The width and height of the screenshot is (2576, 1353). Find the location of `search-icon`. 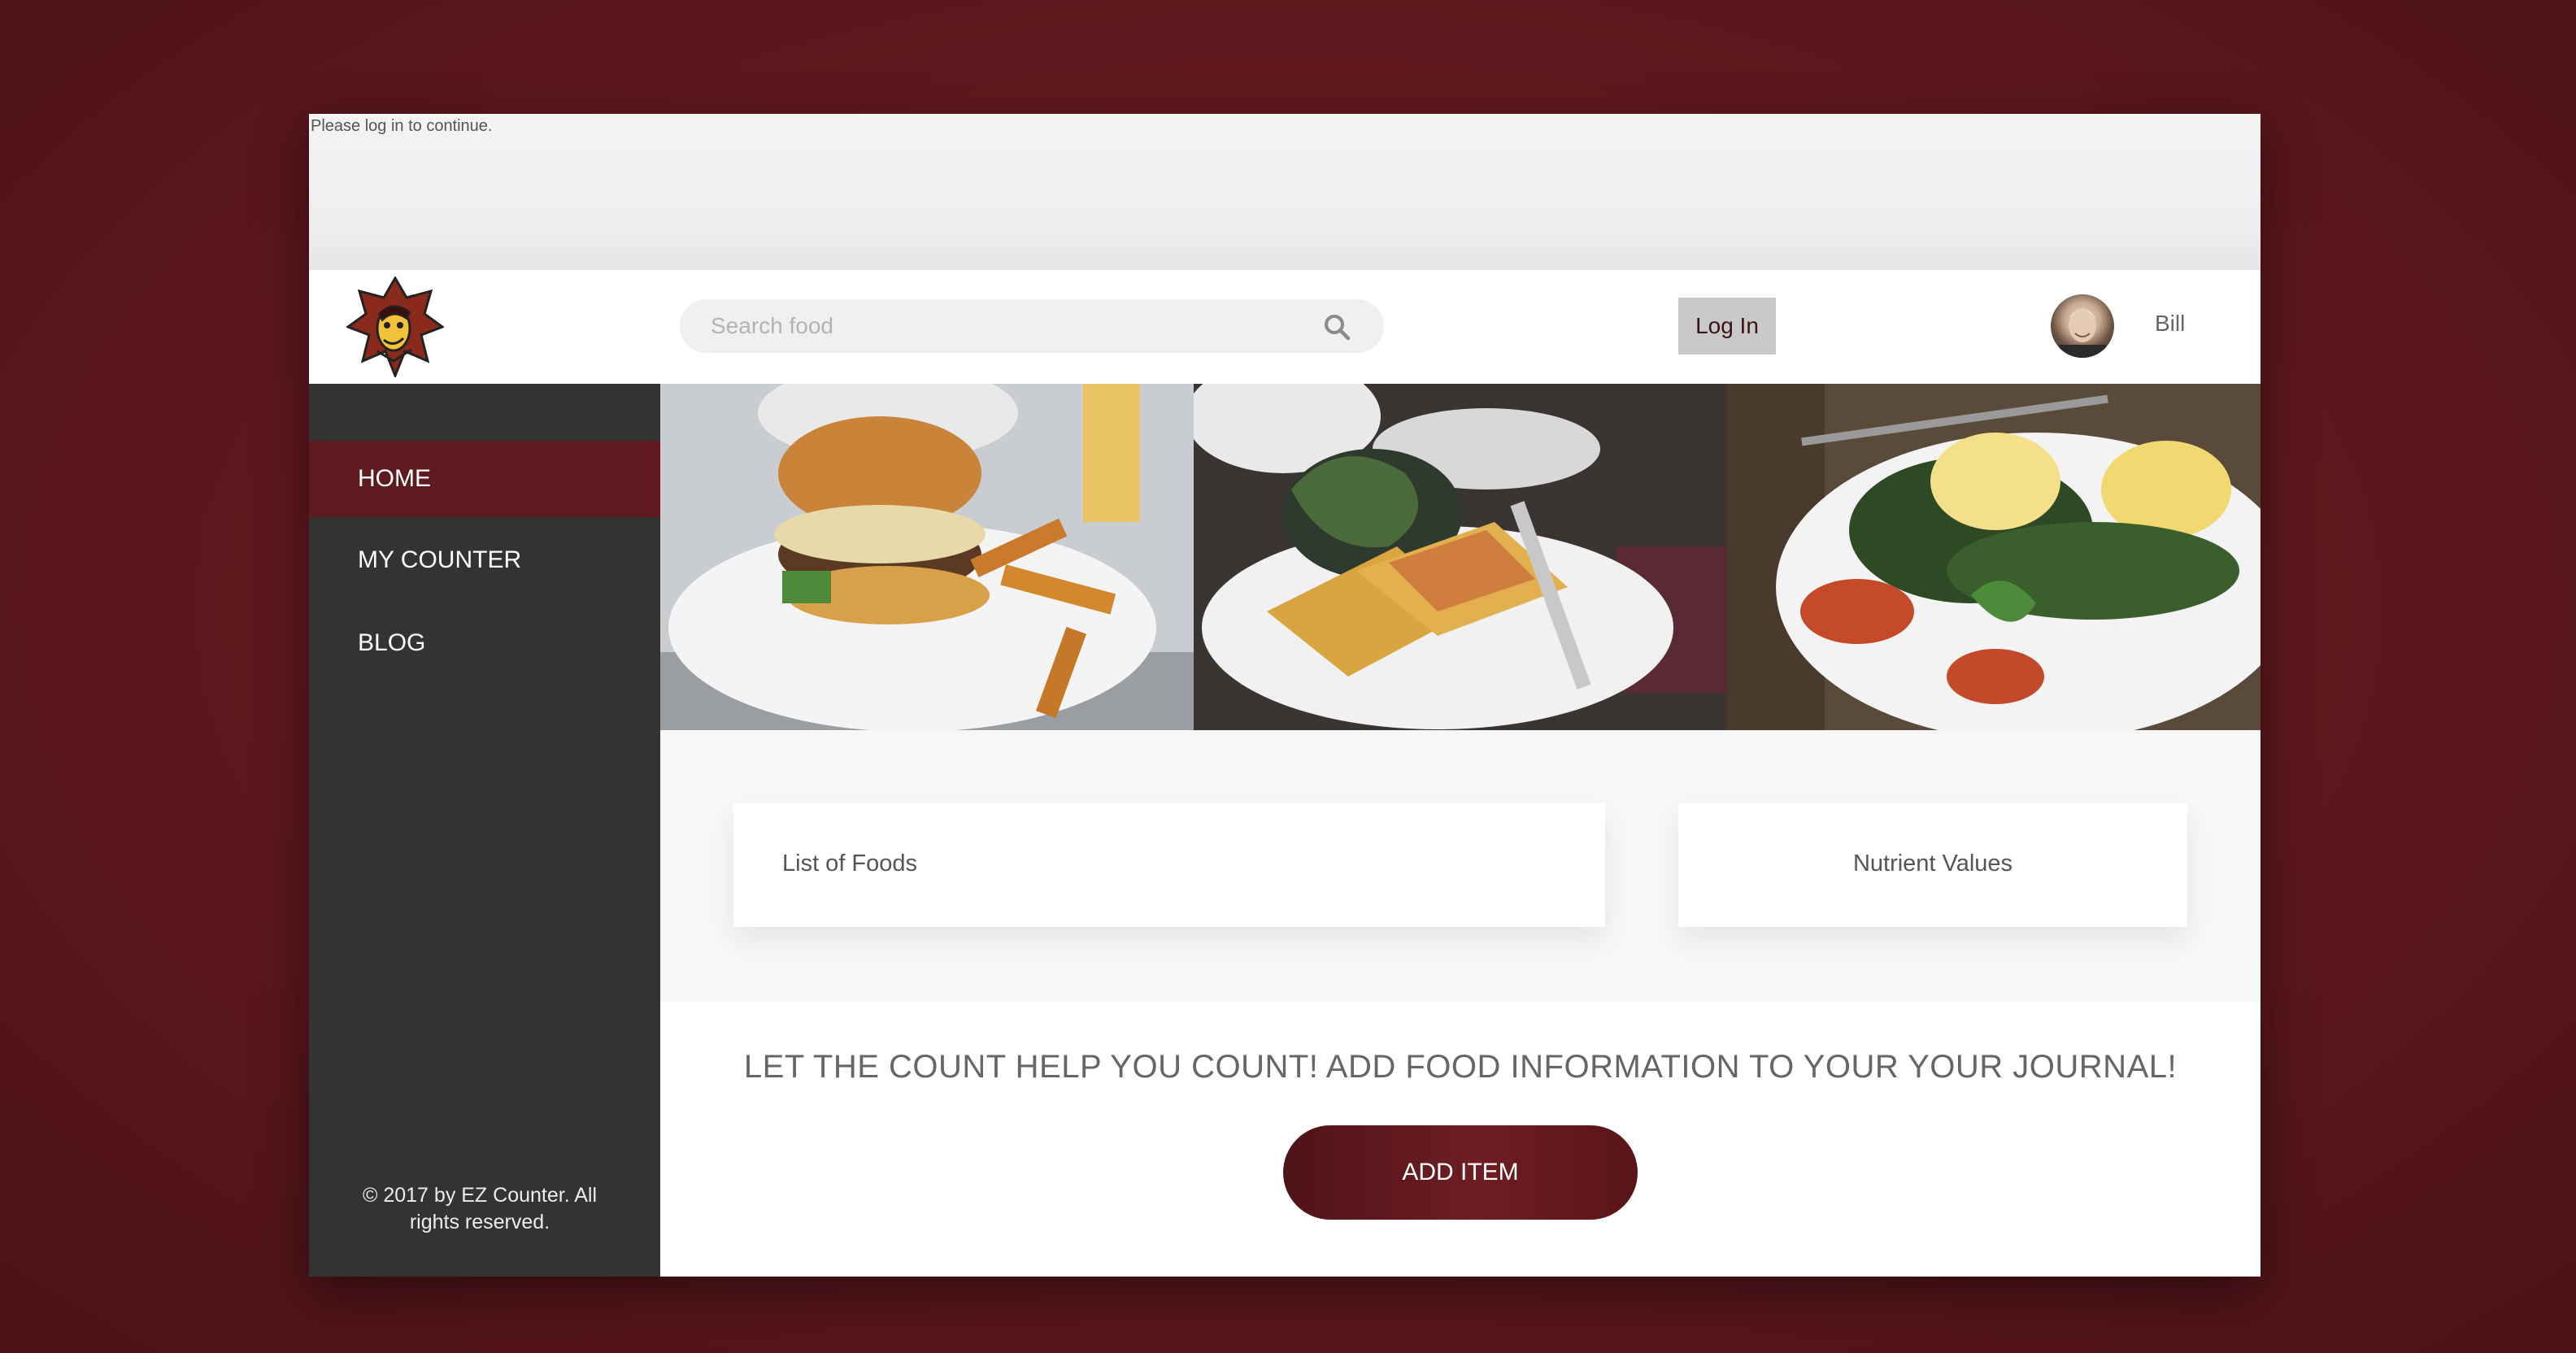

search-icon is located at coordinates (1336, 327).